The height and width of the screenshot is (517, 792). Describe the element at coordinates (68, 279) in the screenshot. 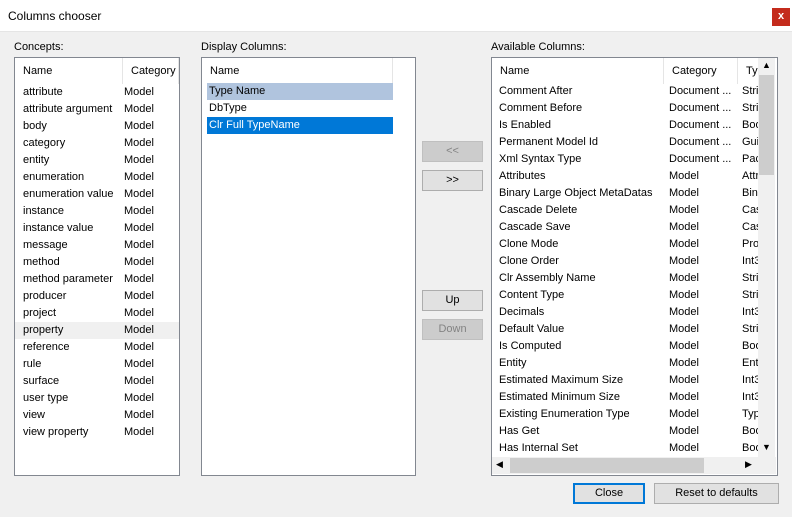

I see `cell-name: method parameter` at that location.